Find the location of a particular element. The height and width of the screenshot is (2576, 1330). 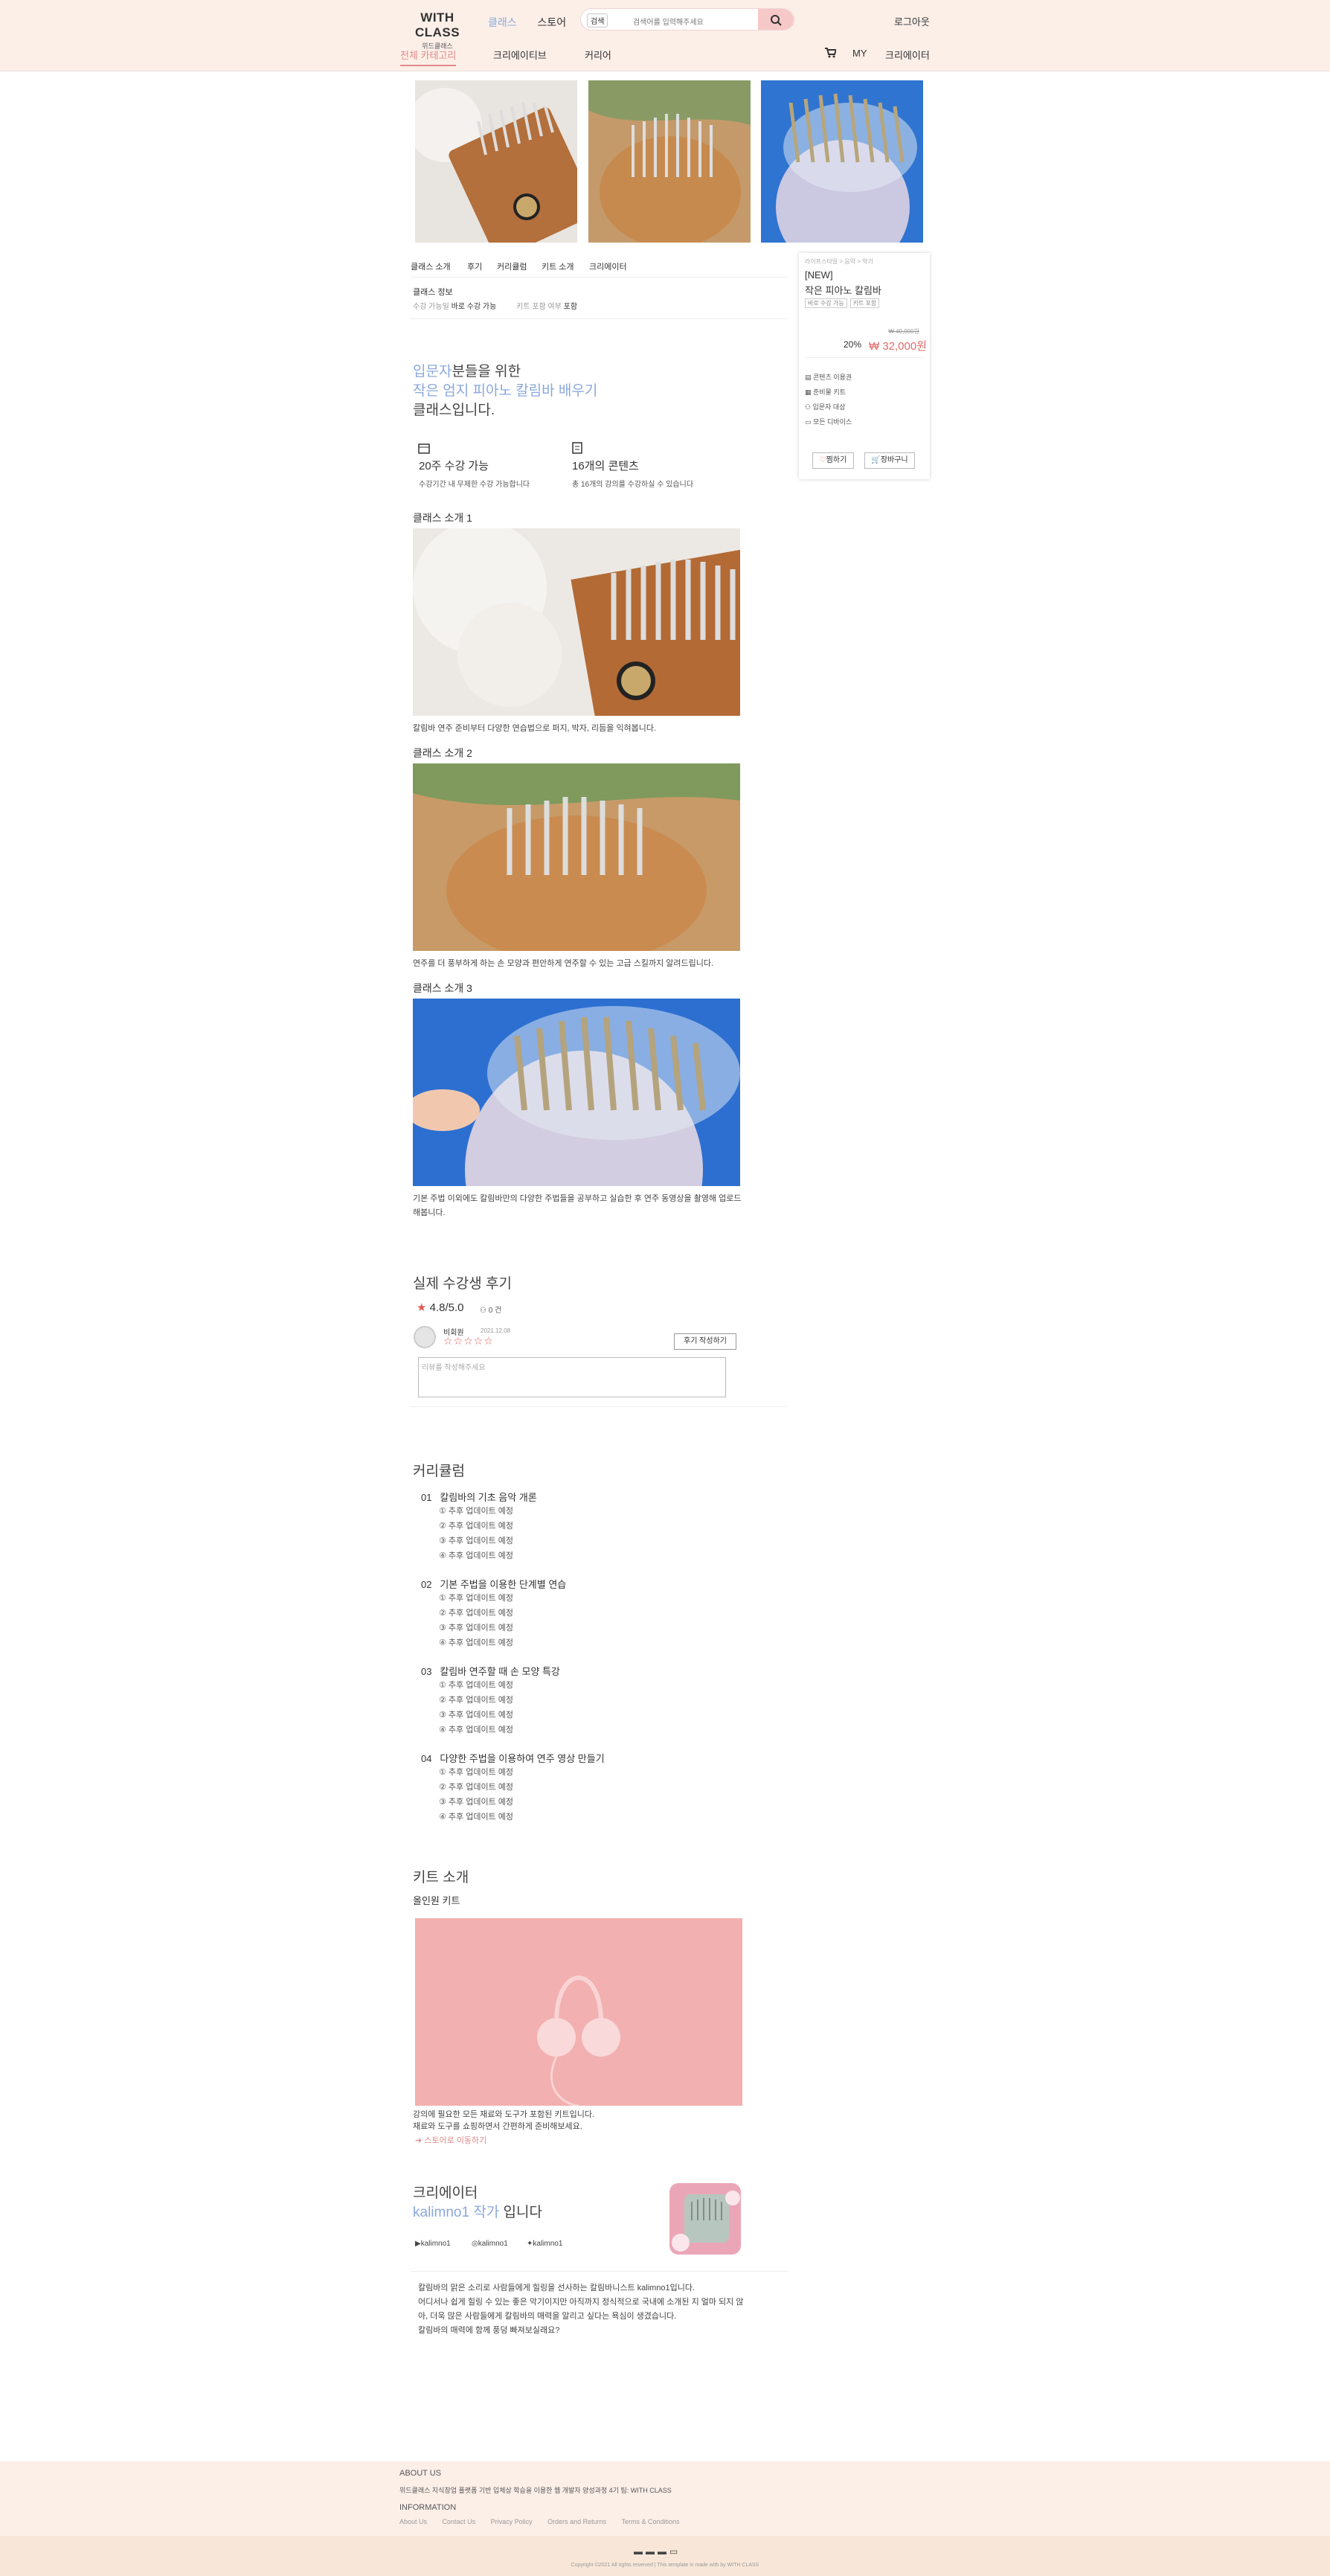

footer-link-privacy: Privacy Policy is located at coordinates (512, 2522).